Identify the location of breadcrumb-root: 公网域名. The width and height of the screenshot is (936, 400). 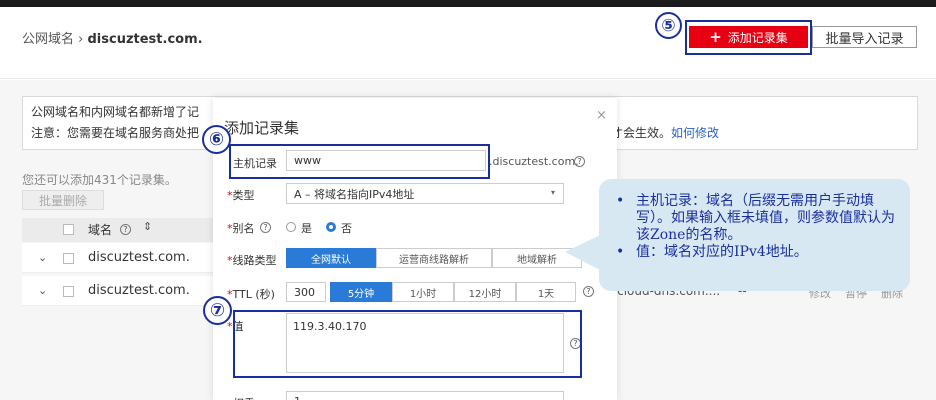
(48, 39).